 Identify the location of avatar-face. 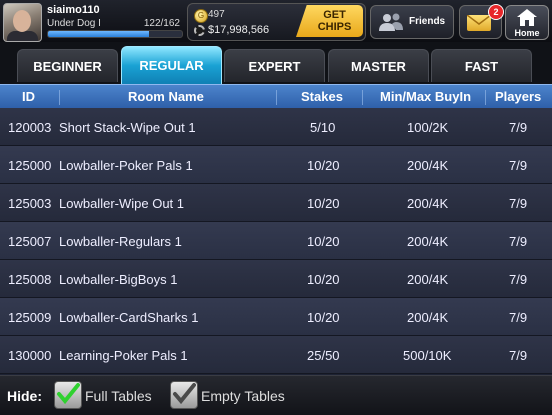
(22, 21).